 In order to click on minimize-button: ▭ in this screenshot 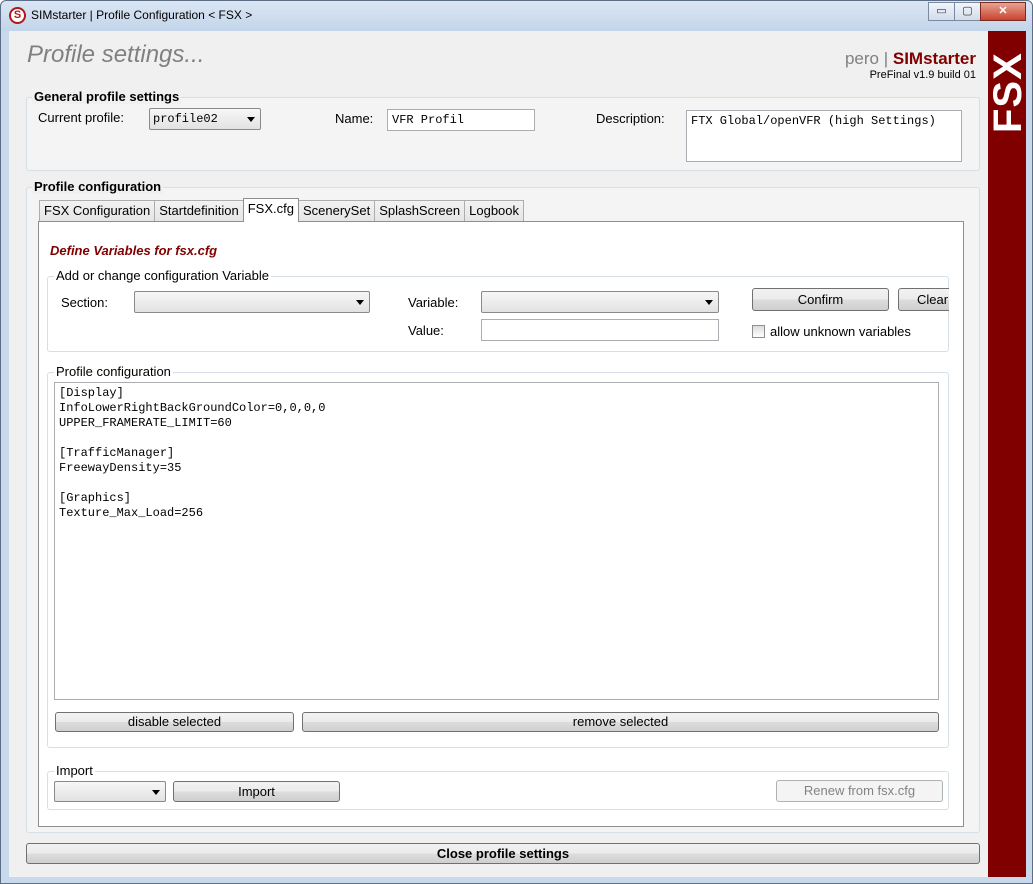, I will do `click(941, 11)`.